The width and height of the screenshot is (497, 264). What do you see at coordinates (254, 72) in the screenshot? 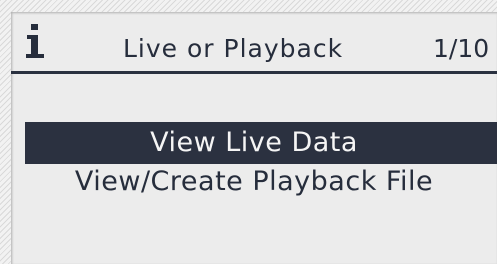
I see `header-divider` at bounding box center [254, 72].